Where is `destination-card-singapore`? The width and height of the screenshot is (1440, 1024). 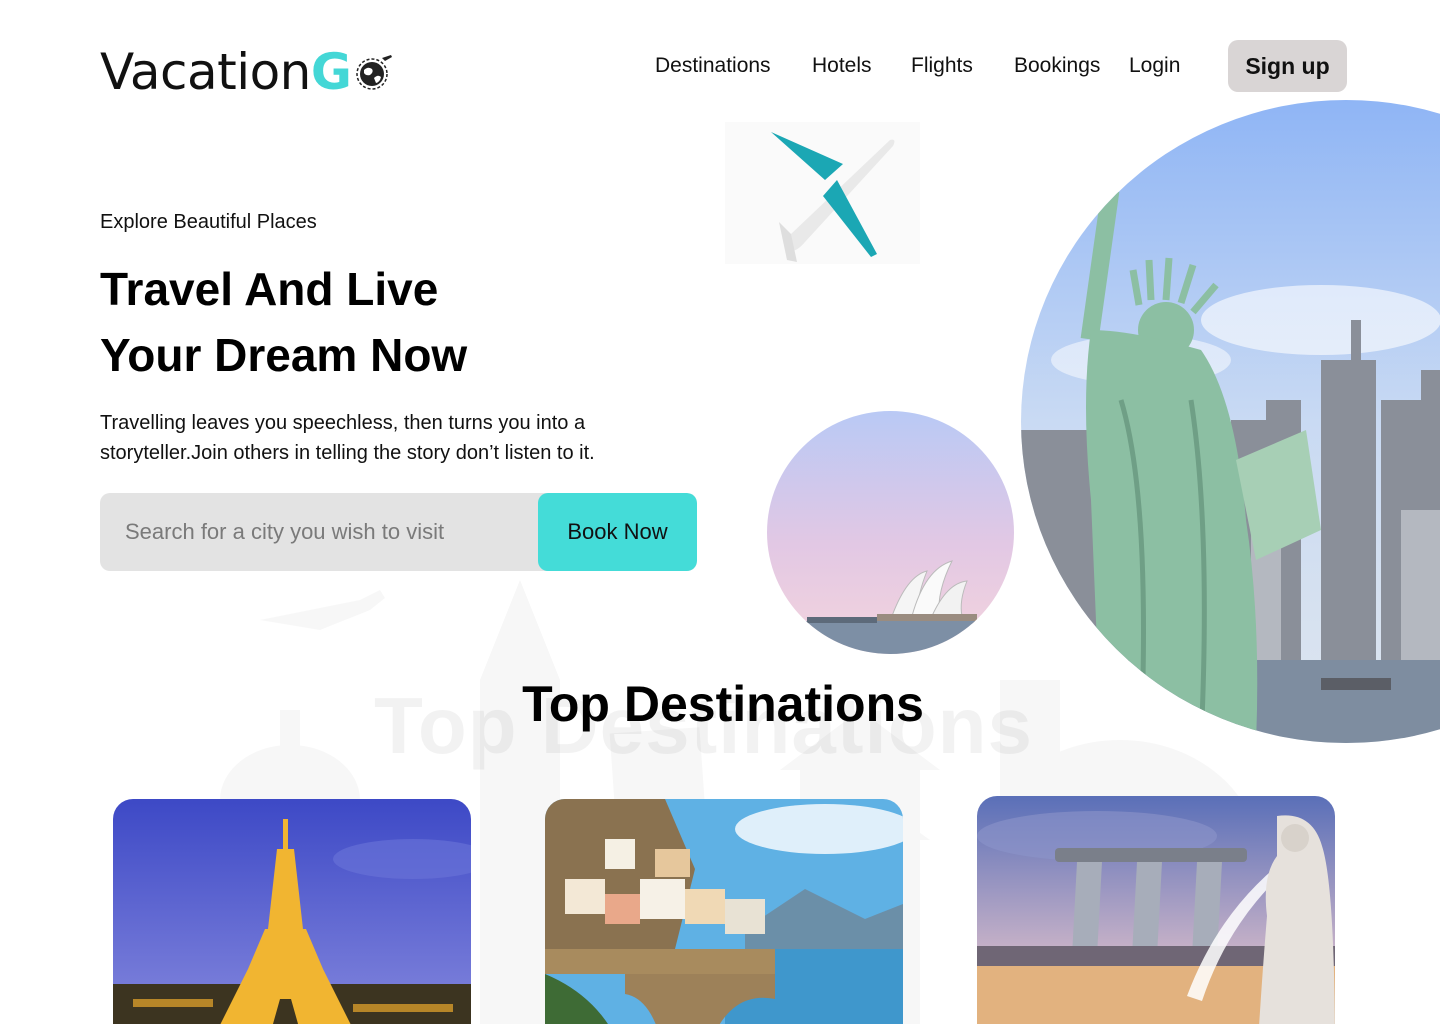 destination-card-singapore is located at coordinates (1156, 910).